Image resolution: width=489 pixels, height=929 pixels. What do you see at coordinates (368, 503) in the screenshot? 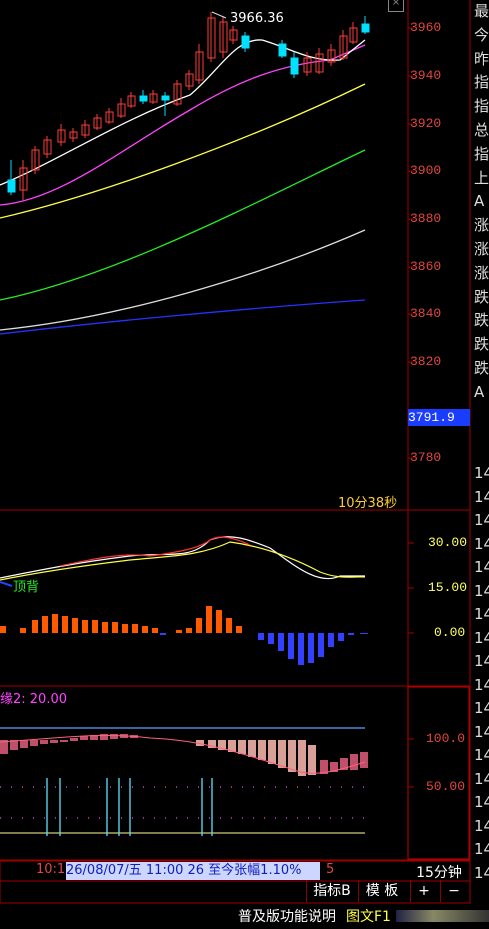
I see `countdown-label: 10分38秒` at bounding box center [368, 503].